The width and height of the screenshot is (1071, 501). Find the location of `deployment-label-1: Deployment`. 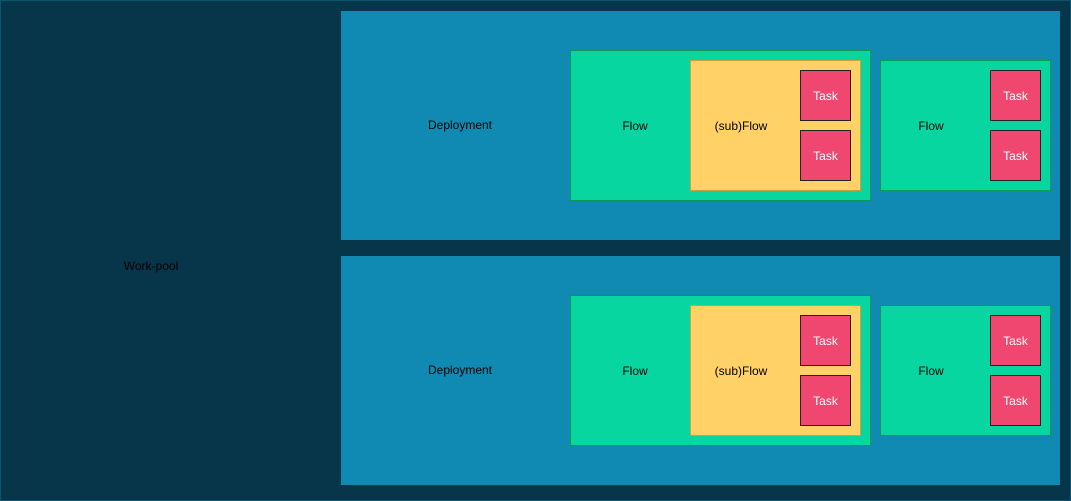

deployment-label-1: Deployment is located at coordinates (460, 125).